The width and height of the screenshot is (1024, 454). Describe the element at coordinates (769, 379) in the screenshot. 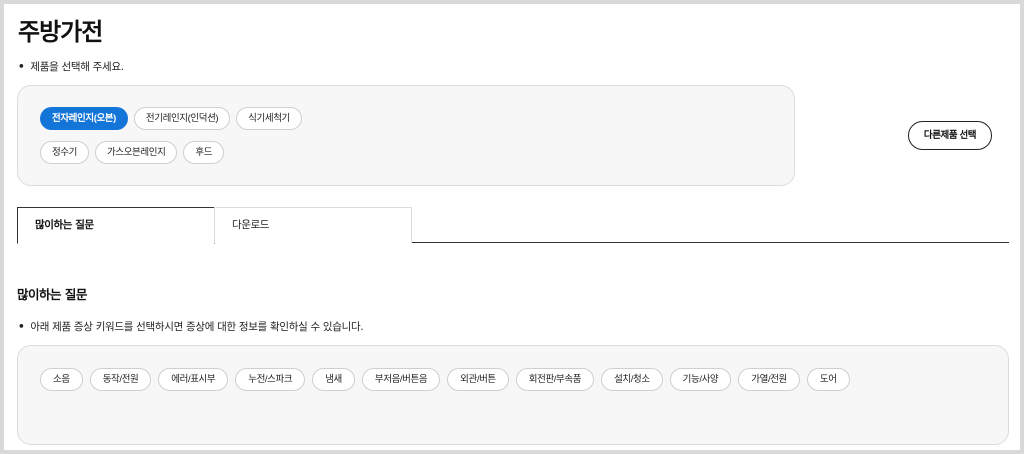

I see `keyword-chip-heating-power: 가열/전원` at that location.